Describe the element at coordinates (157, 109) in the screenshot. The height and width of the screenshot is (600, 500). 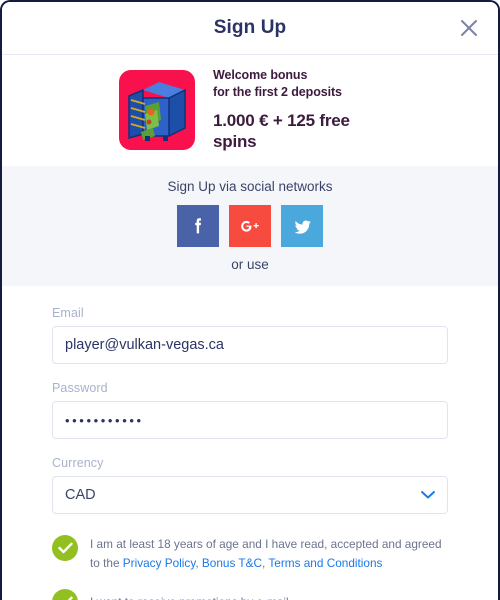
I see `safe-vault-bonus-image` at that location.